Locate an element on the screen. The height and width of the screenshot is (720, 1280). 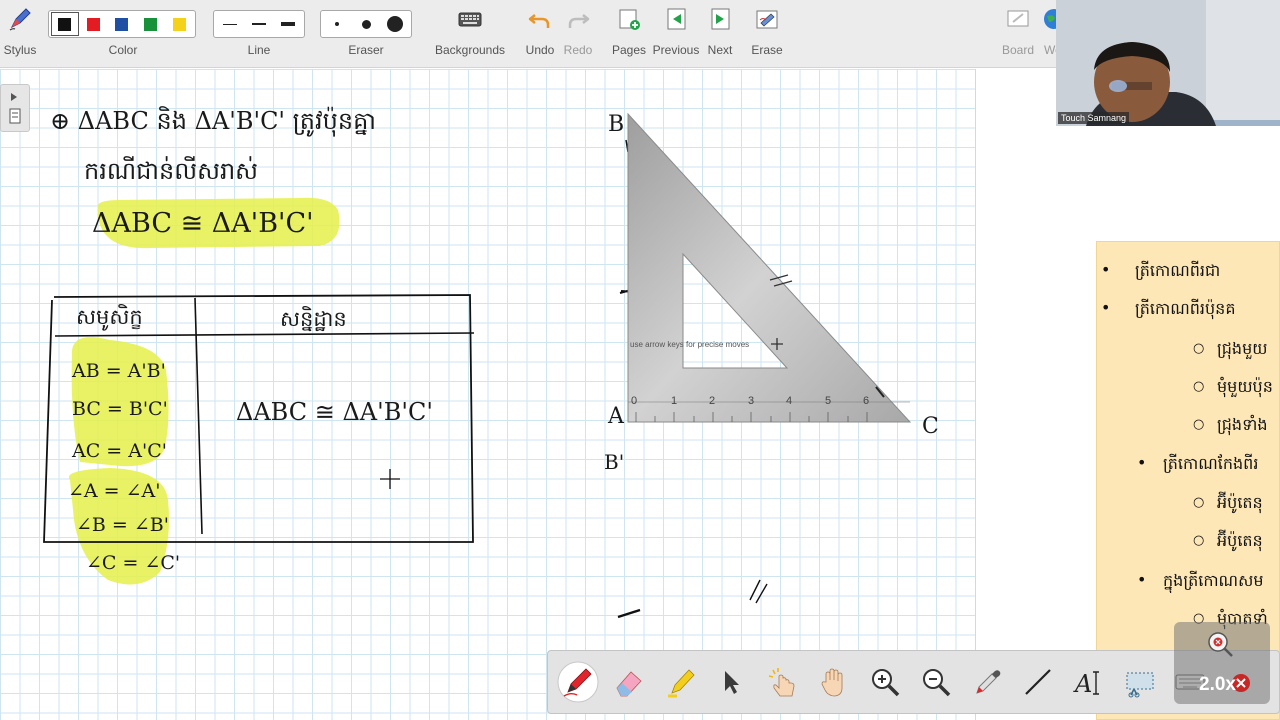
color-swatch-red is located at coordinates (94, 24).